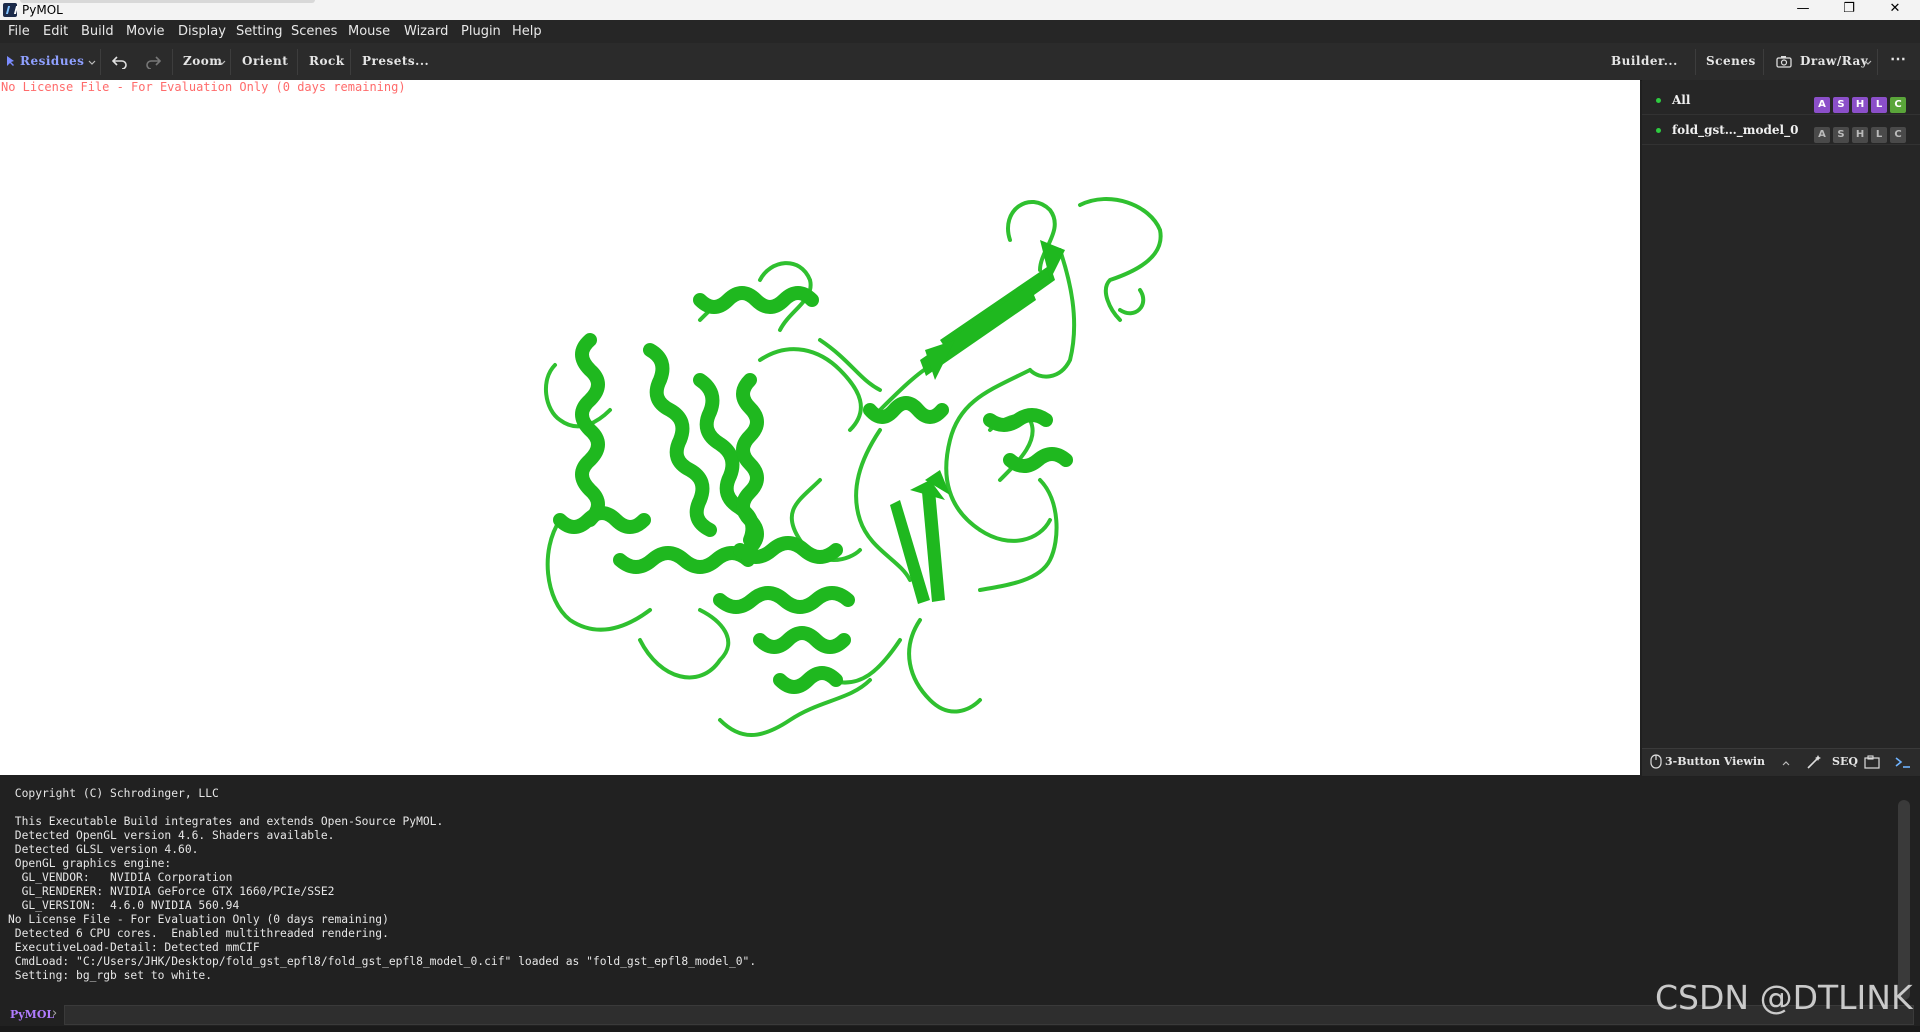 The height and width of the screenshot is (1032, 1920). What do you see at coordinates (527, 31) in the screenshot?
I see `menu-help: Help` at bounding box center [527, 31].